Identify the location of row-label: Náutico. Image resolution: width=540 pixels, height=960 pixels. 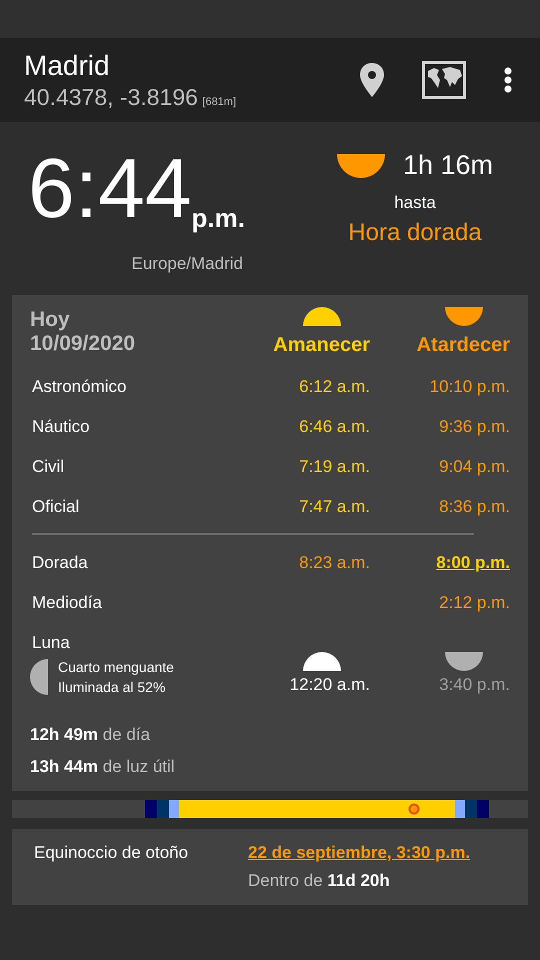
(61, 427).